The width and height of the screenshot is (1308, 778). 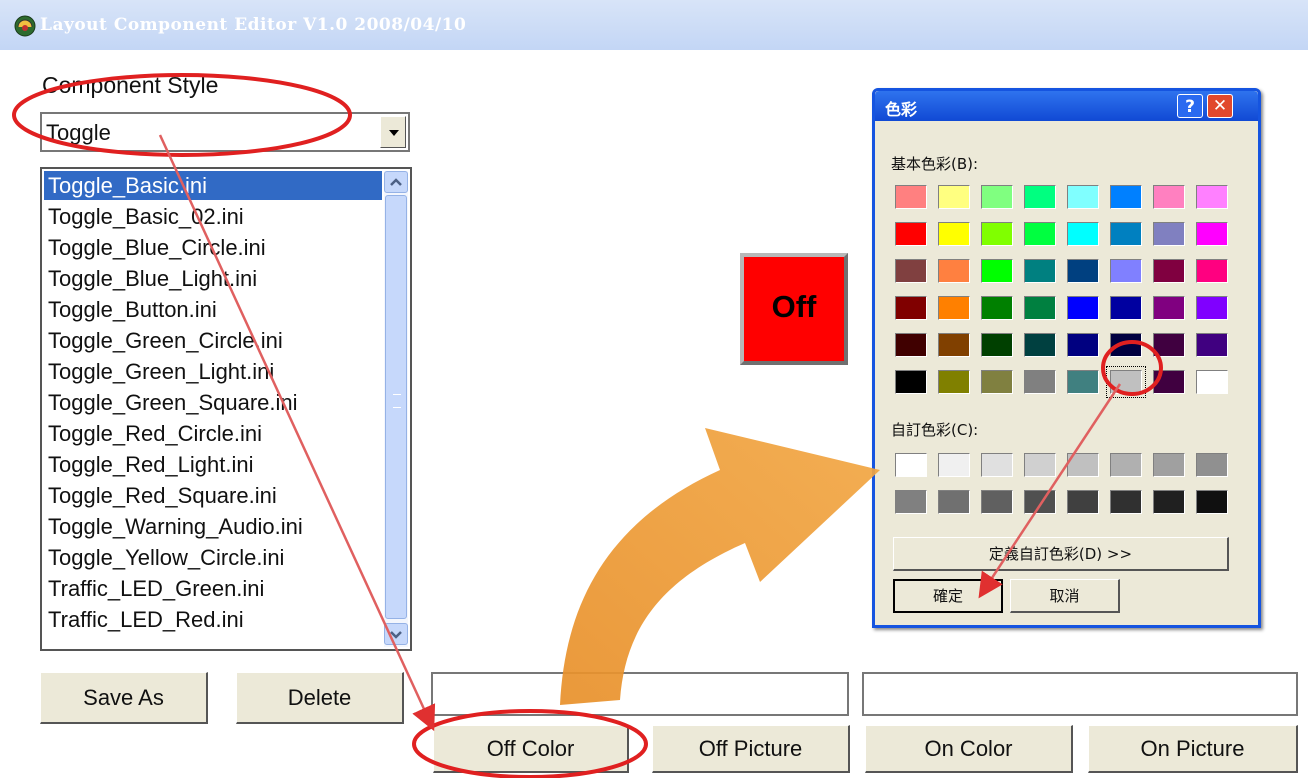 What do you see at coordinates (720, 566) in the screenshot?
I see `curved-arrow-icon` at bounding box center [720, 566].